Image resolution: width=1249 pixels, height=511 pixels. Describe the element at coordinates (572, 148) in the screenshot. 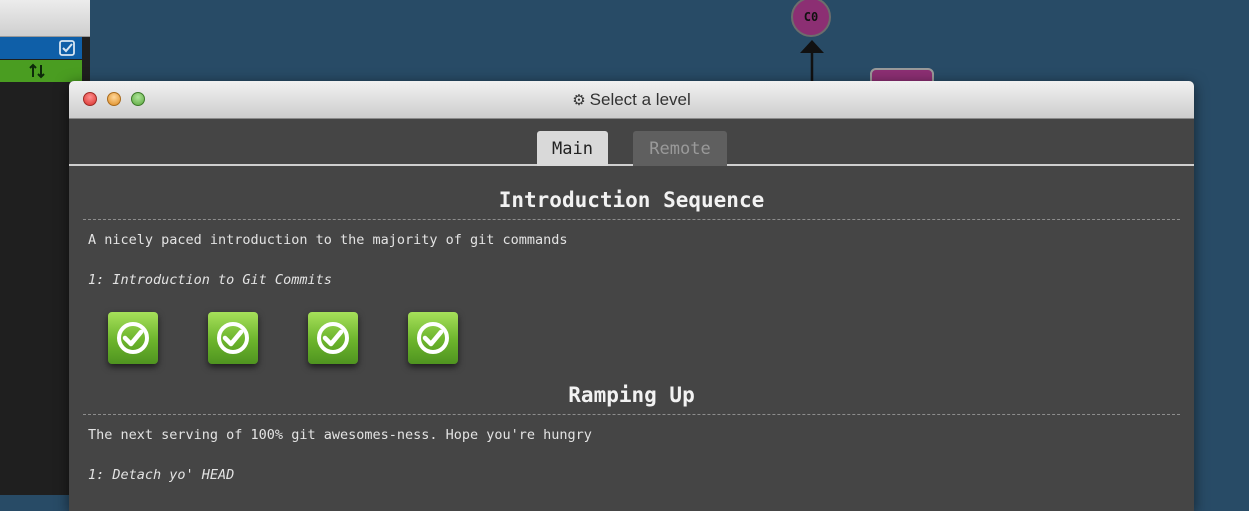

I see `tab-main: Main` at that location.